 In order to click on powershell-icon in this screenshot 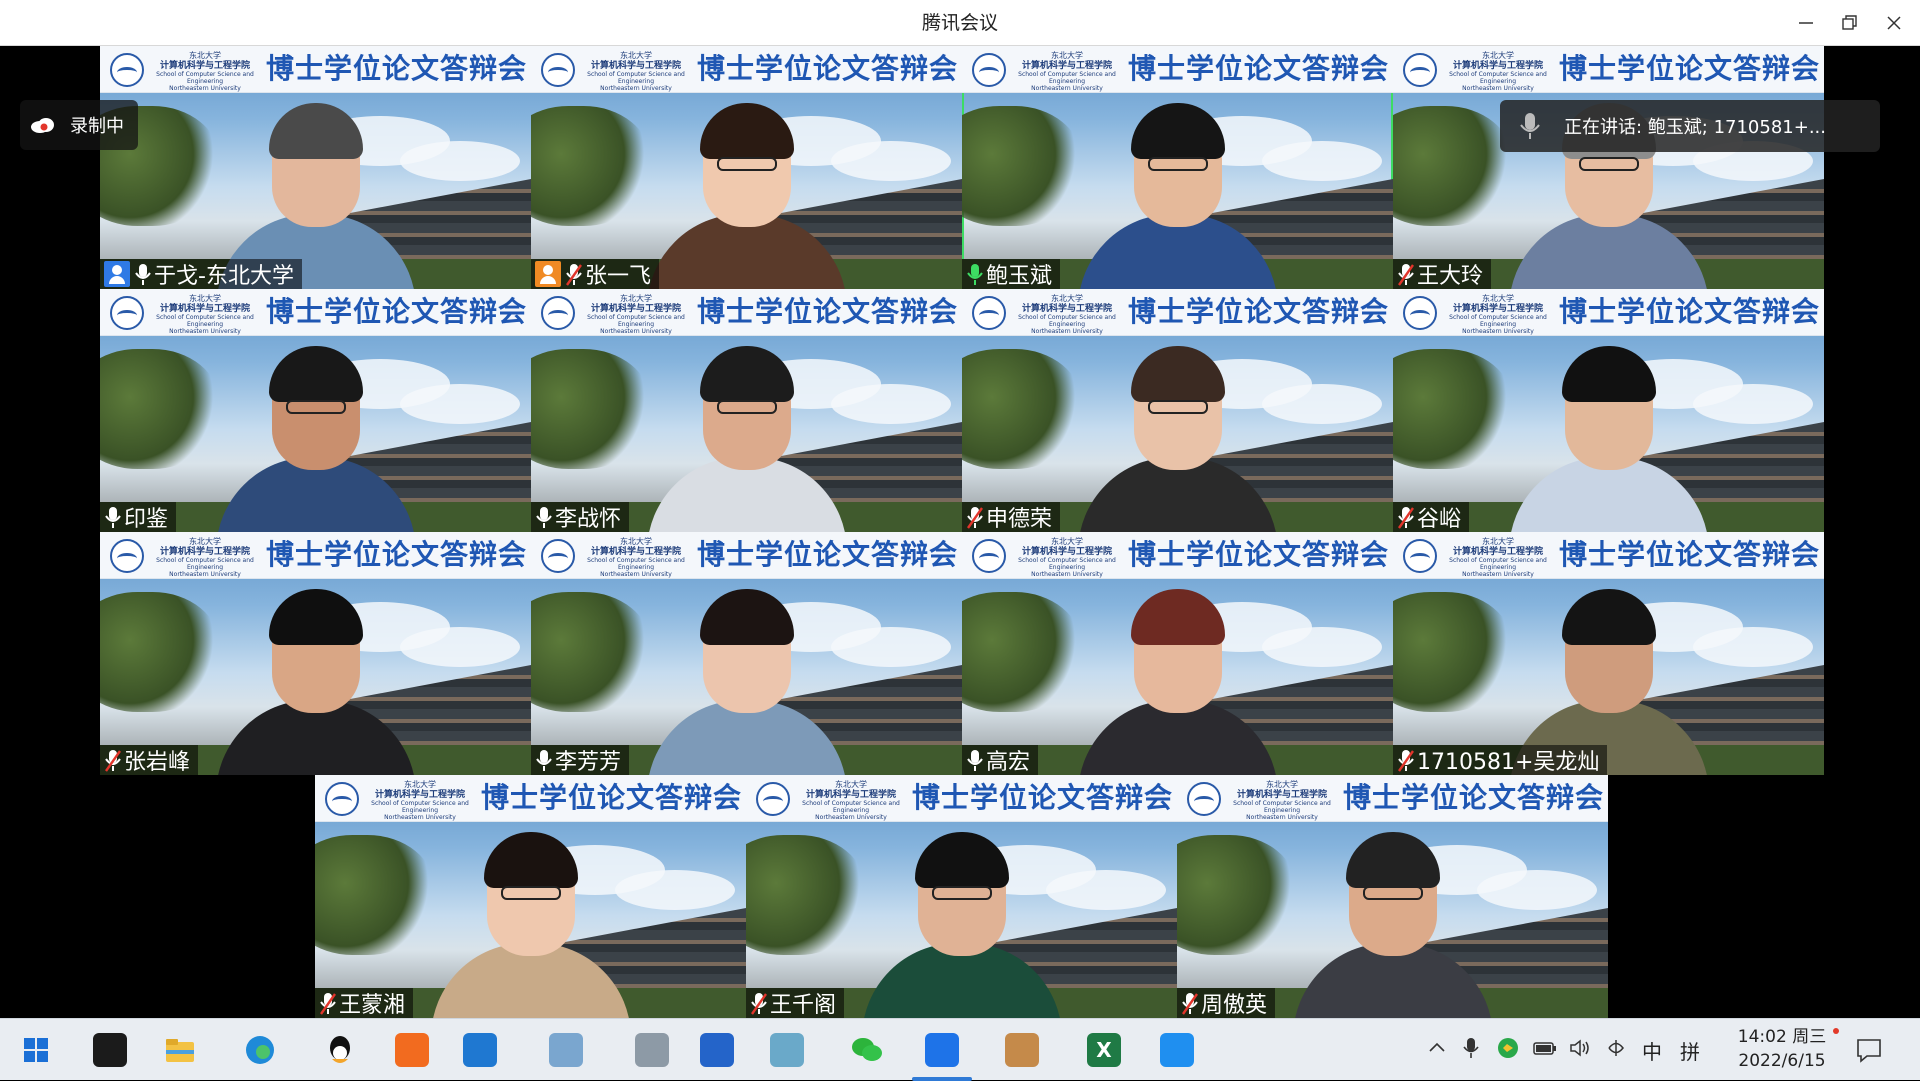, I will do `click(717, 1050)`.